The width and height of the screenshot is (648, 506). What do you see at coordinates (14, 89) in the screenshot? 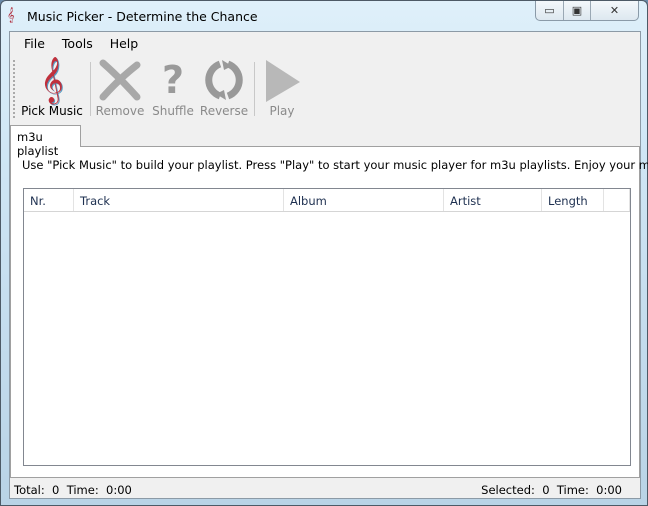
I see `toolbar-grip` at bounding box center [14, 89].